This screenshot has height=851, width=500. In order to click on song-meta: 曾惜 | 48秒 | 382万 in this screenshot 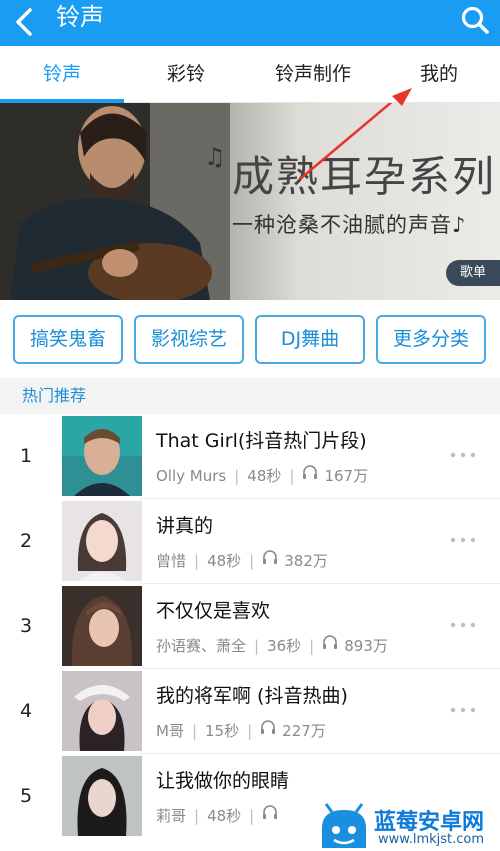, I will do `click(242, 560)`.